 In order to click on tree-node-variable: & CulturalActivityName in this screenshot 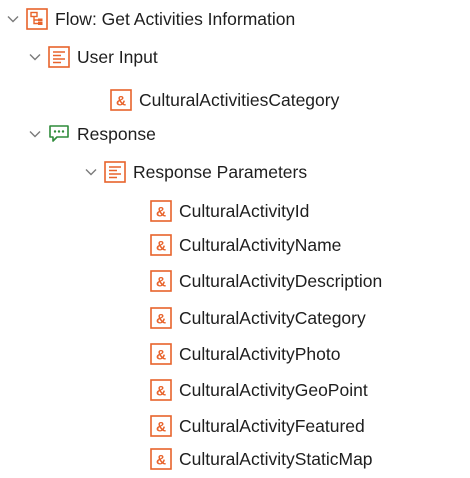, I will do `click(245, 245)`.